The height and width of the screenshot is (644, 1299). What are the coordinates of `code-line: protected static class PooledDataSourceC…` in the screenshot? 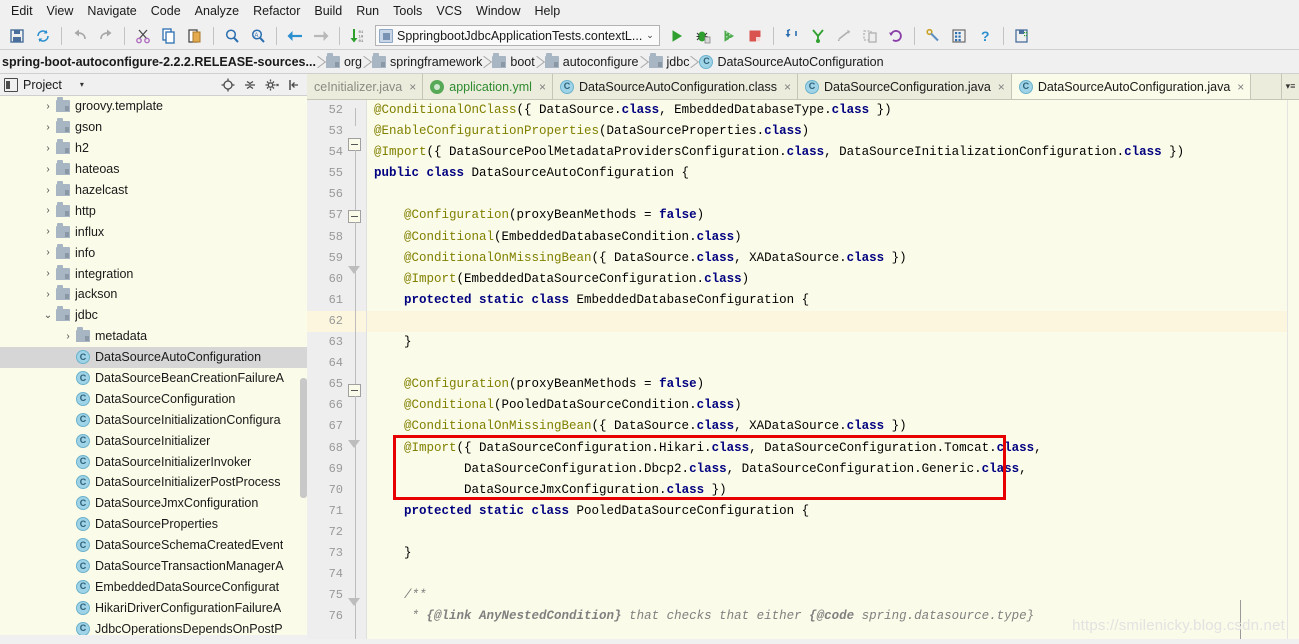 It's located at (836, 511).